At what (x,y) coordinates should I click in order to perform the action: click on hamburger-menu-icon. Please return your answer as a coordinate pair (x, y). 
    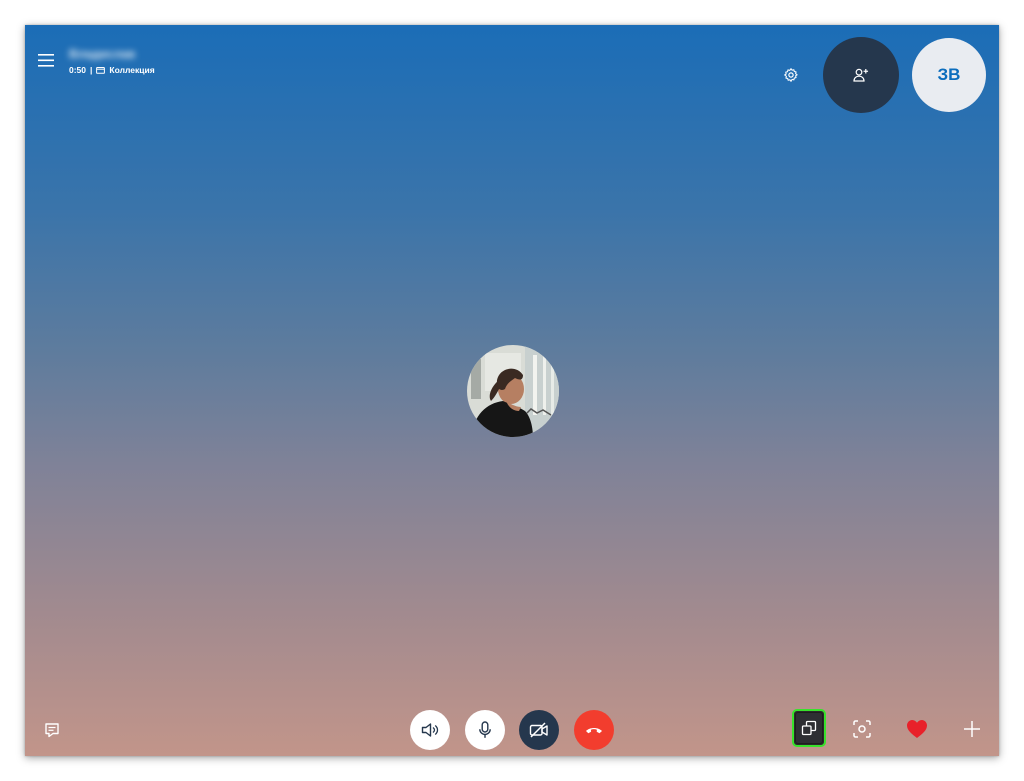
    Looking at the image, I should click on (46, 60).